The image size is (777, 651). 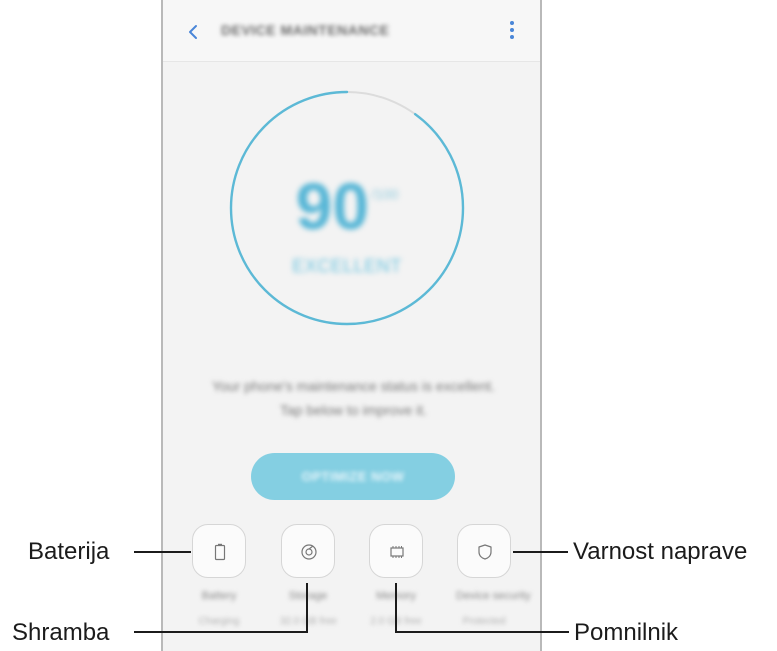 What do you see at coordinates (396, 608) in the screenshot?
I see `callout-line-memory-v` at bounding box center [396, 608].